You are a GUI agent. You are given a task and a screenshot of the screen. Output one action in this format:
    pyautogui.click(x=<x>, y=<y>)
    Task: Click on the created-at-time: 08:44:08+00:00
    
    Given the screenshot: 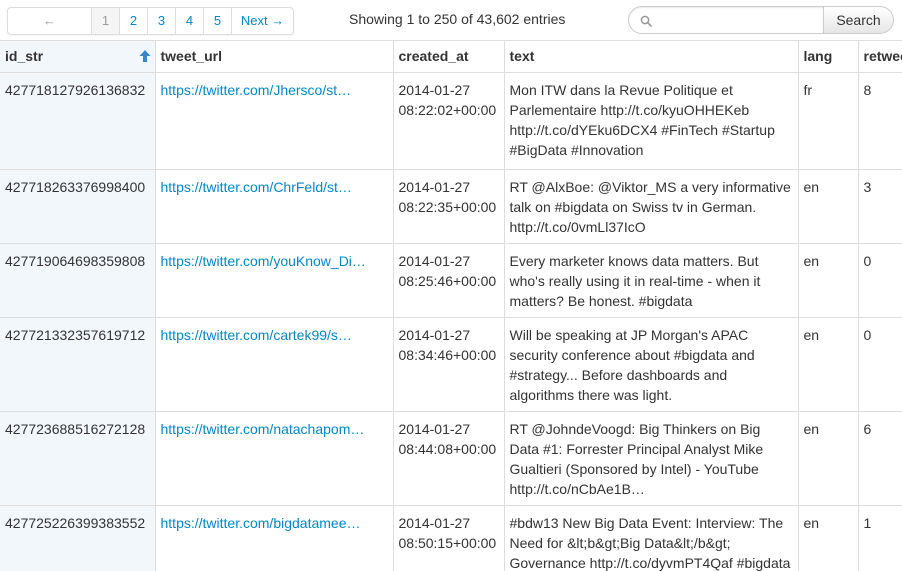 What is the action you would take?
    pyautogui.click(x=447, y=449)
    